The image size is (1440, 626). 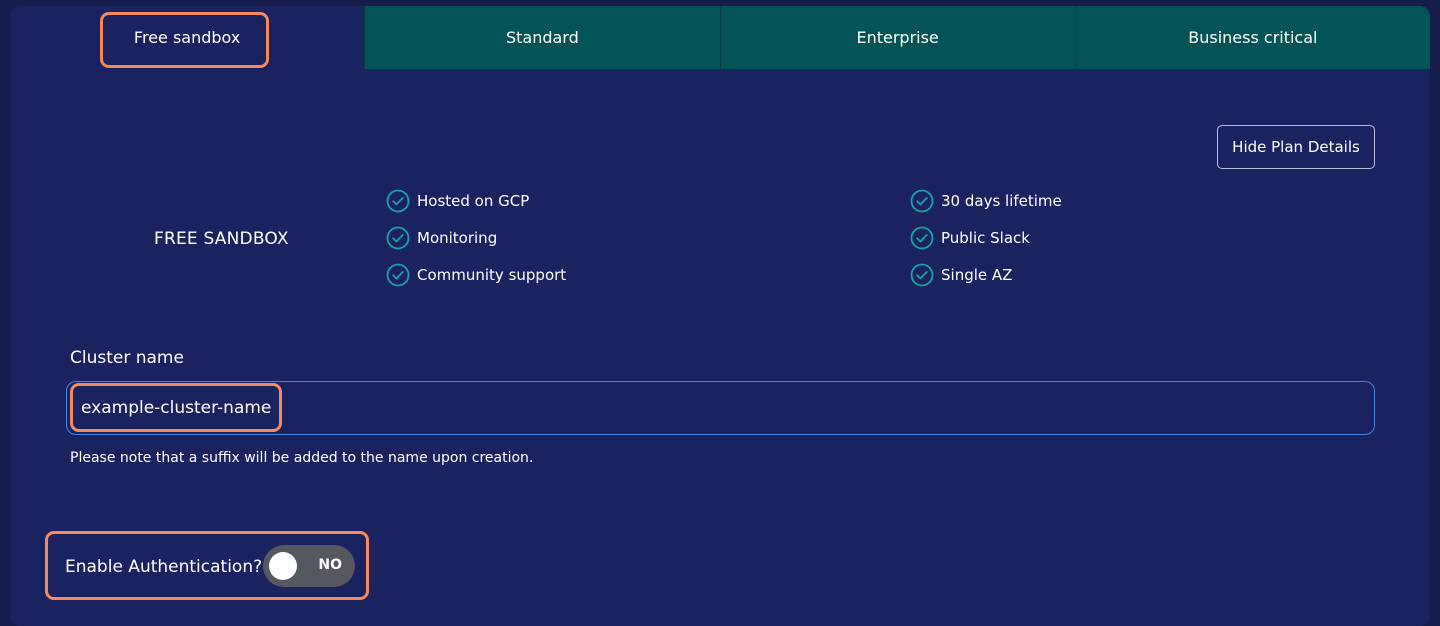 I want to click on cluster-name-label: Cluster name, so click(x=127, y=358).